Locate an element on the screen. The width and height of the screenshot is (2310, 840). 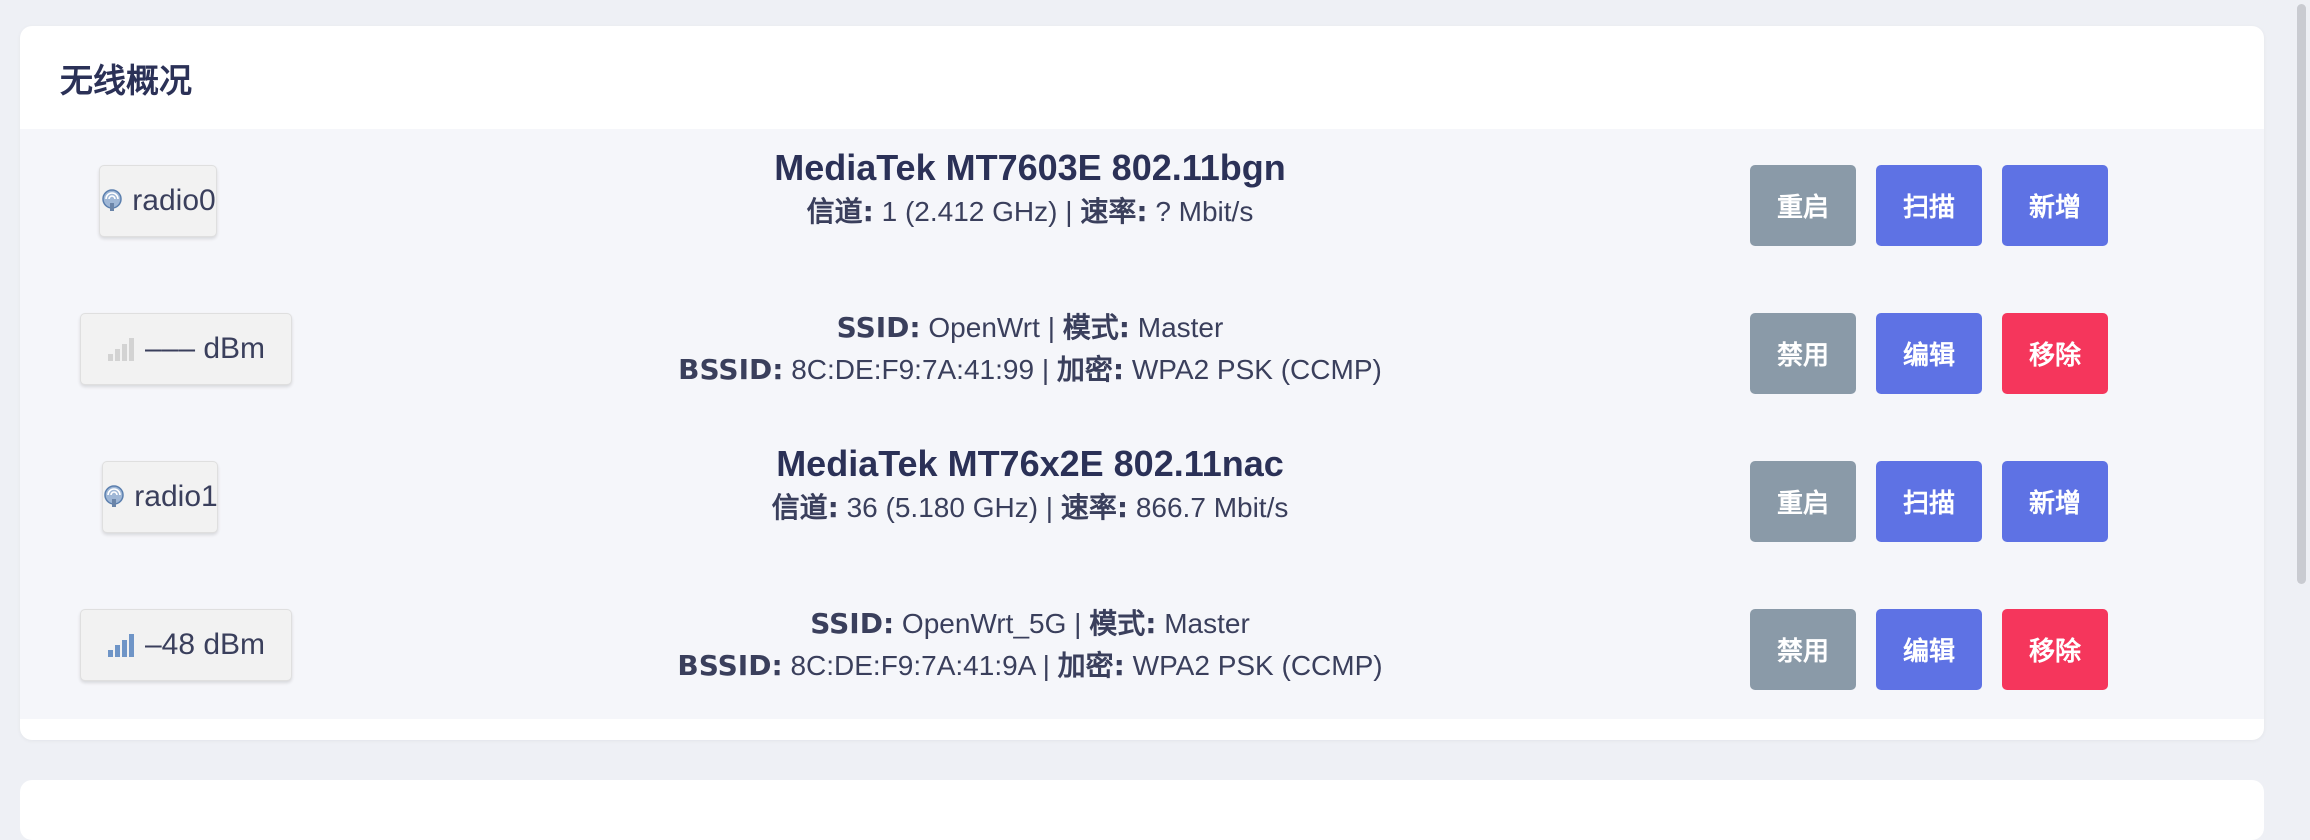
channel-value: 36 (5.180 GHz) is located at coordinates (942, 507).